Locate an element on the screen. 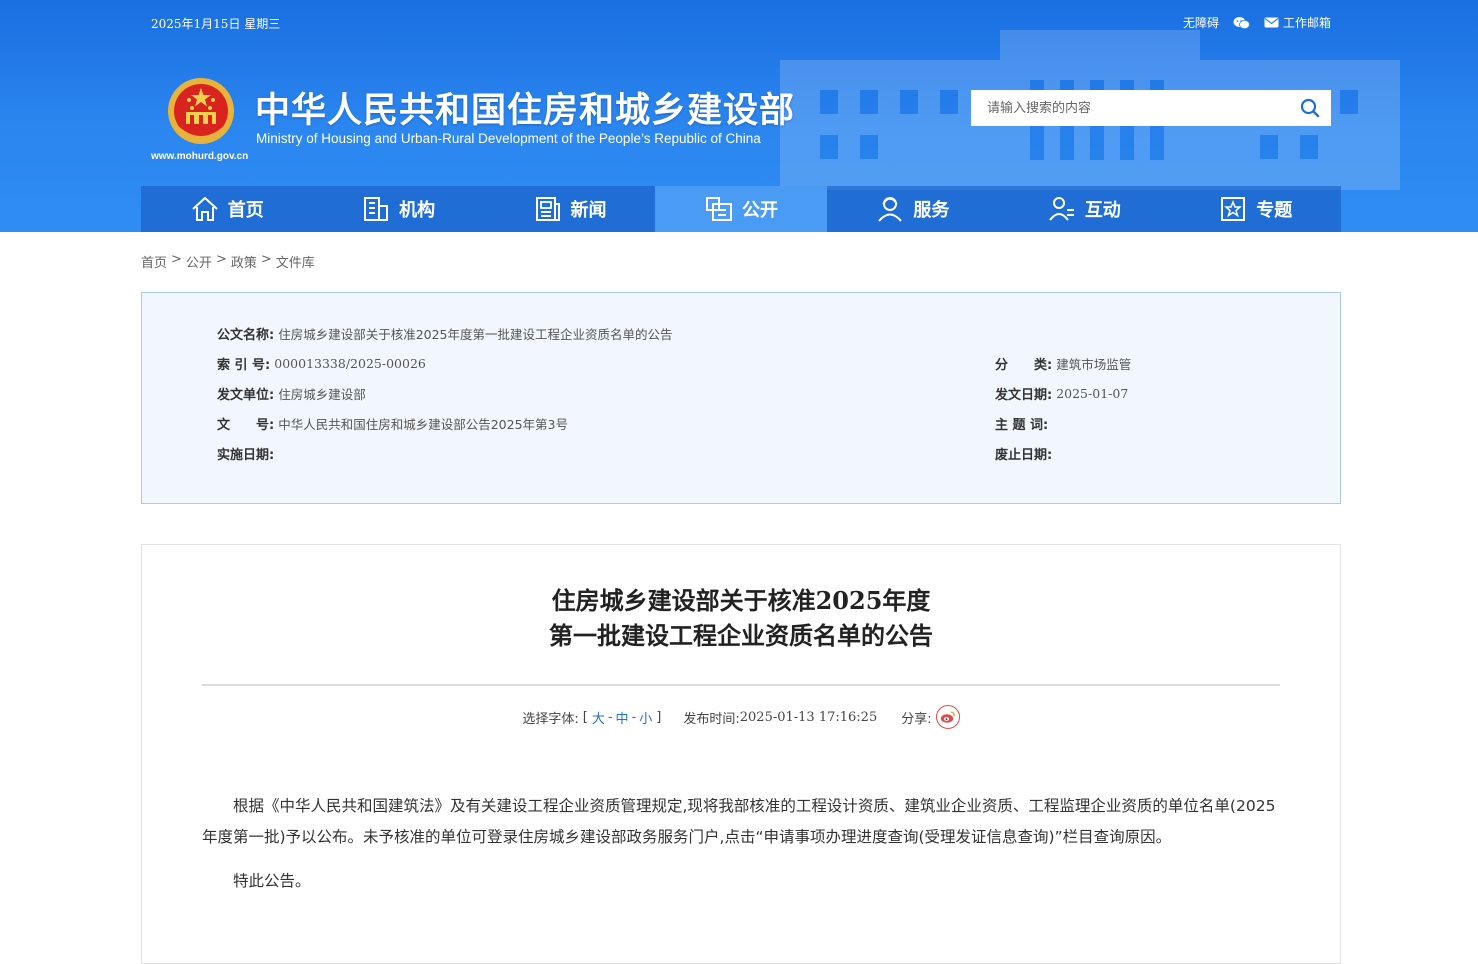  main-nav: 首页 机构 新闻 公开 服务 互动 专题 is located at coordinates (741, 209).